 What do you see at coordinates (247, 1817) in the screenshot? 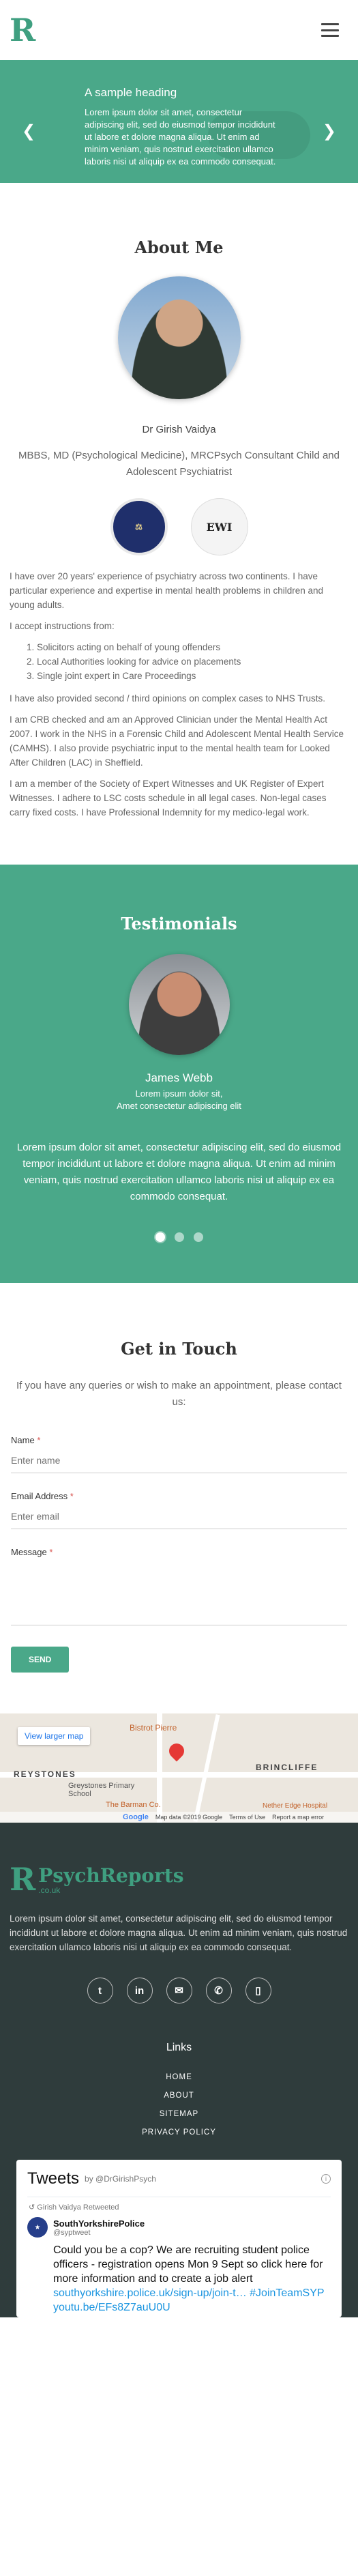
I see `terms-link: Terms of Use` at bounding box center [247, 1817].